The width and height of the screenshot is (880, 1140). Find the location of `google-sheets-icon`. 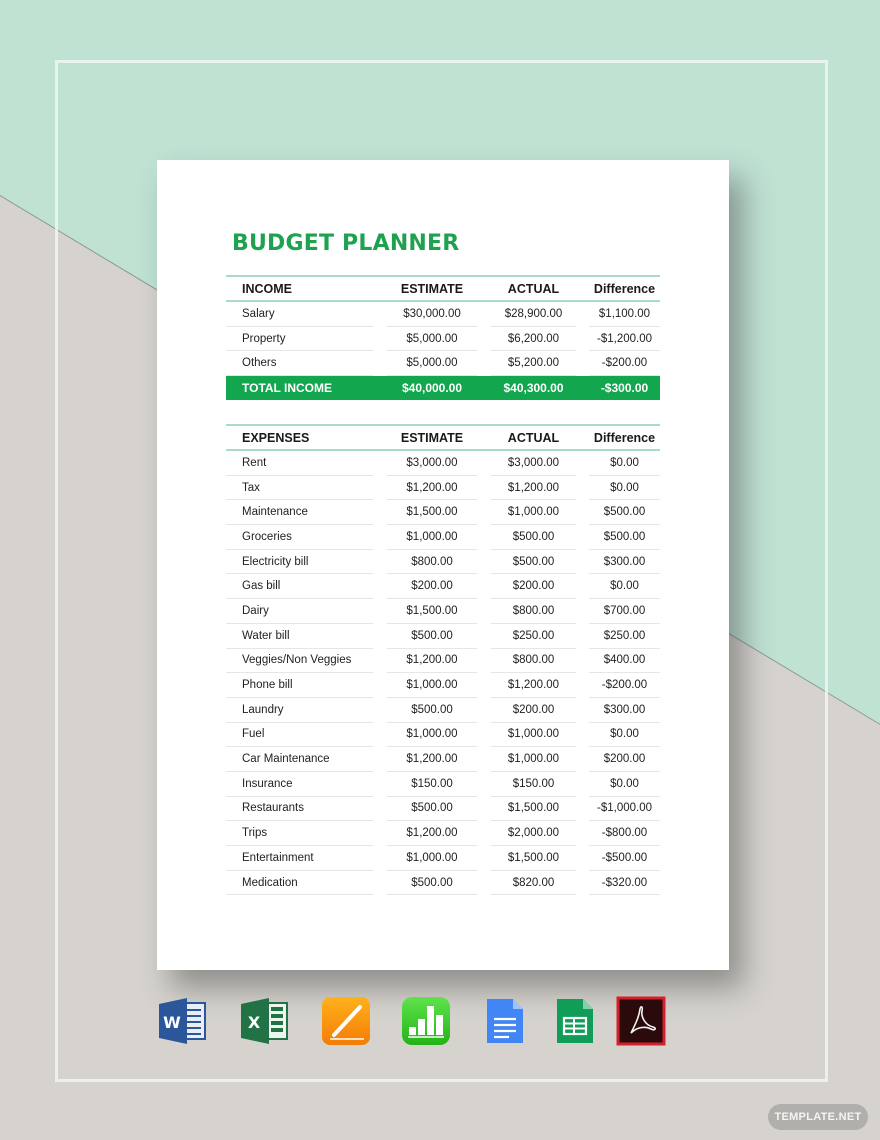

google-sheets-icon is located at coordinates (575, 1021).